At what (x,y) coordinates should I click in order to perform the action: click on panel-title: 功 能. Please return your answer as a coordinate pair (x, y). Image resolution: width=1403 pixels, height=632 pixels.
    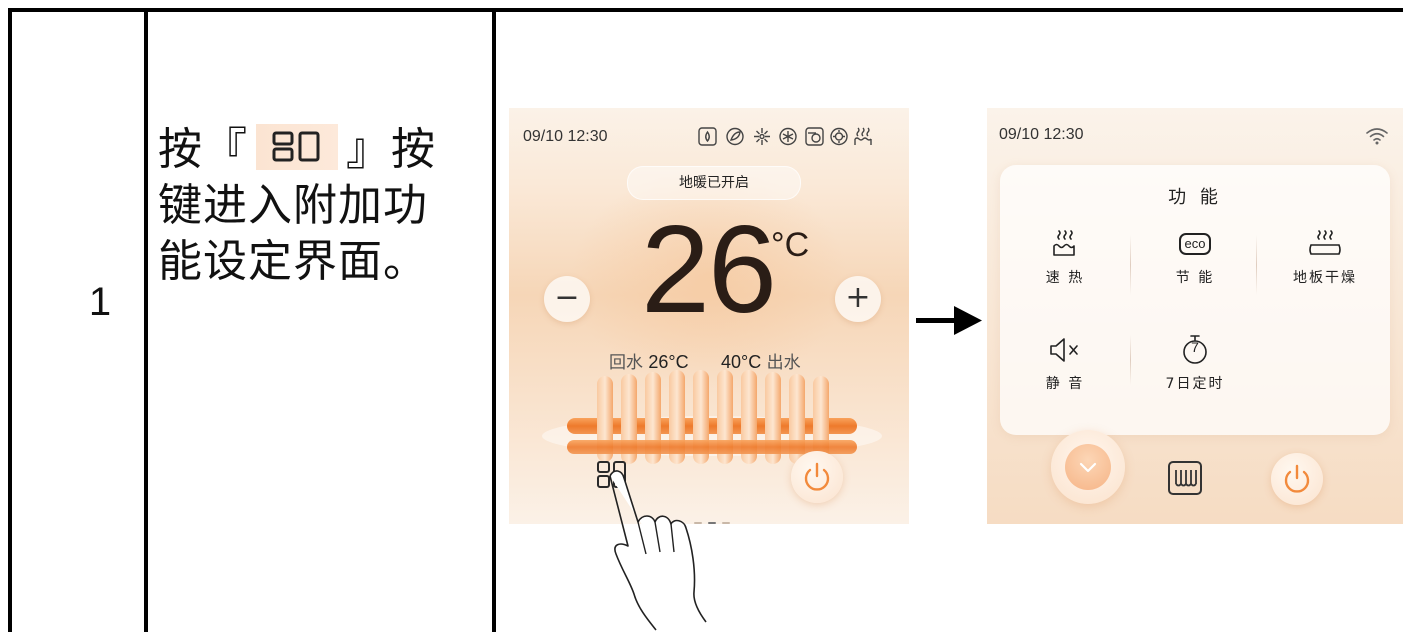
    Looking at the image, I should click on (1195, 197).